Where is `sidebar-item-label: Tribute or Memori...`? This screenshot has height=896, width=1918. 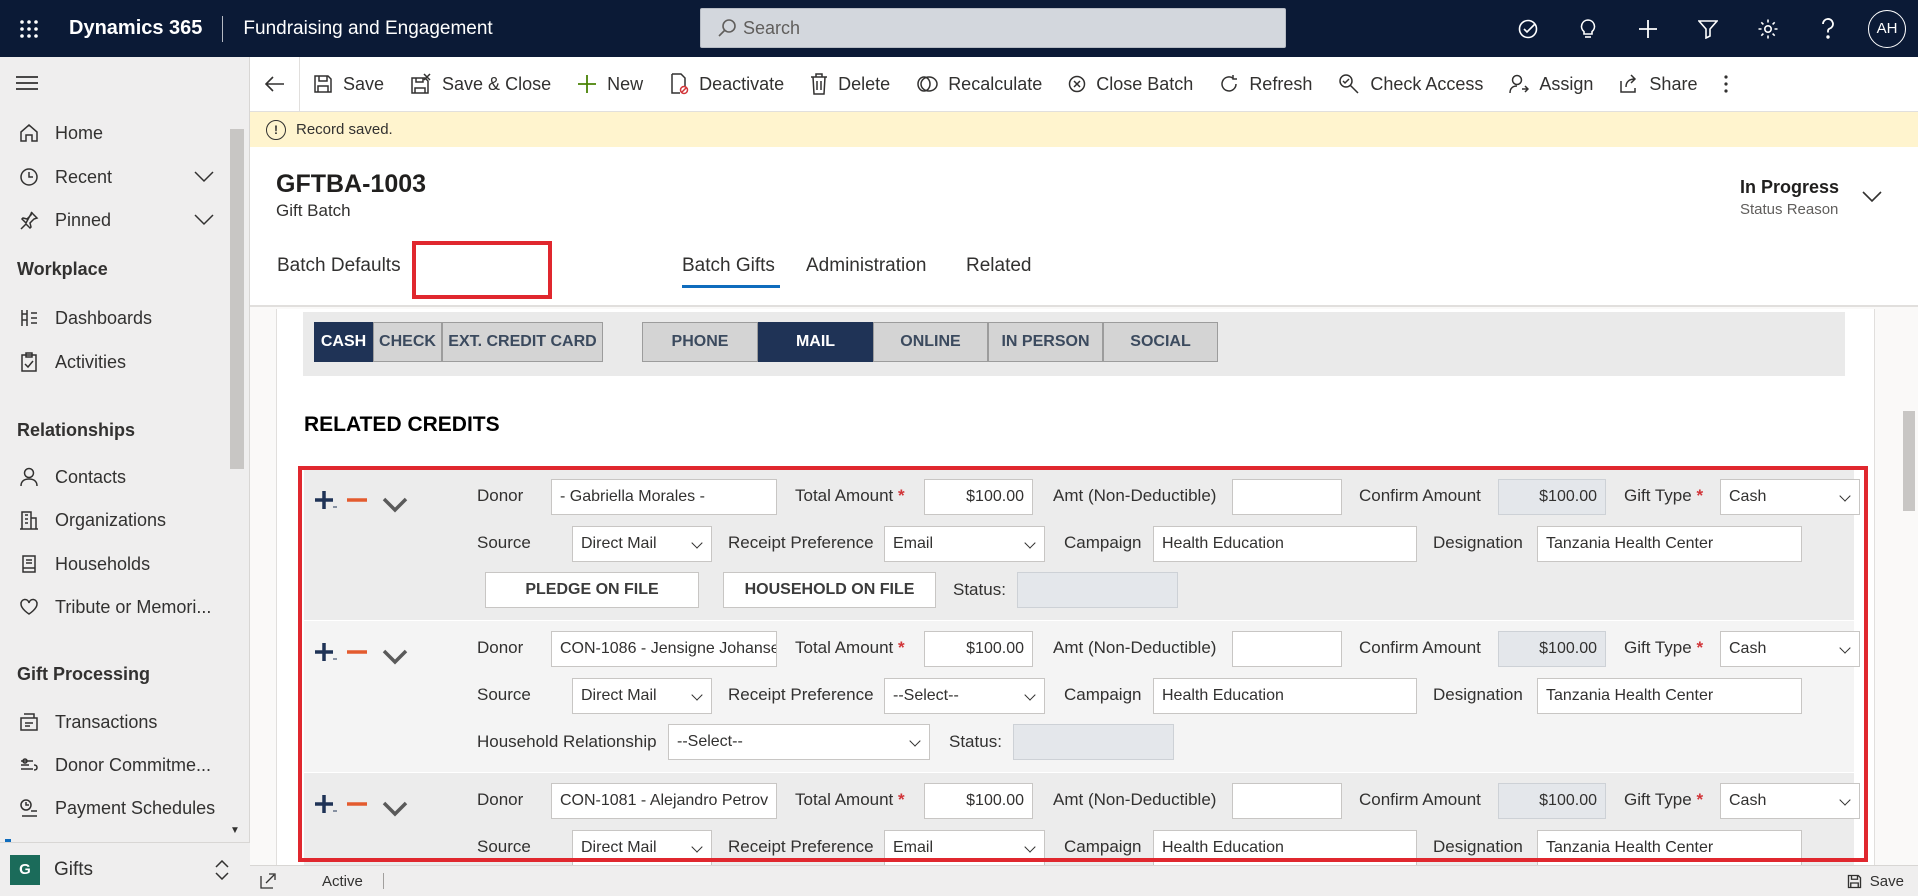
sidebar-item-label: Tribute or Memori... is located at coordinates (133, 606).